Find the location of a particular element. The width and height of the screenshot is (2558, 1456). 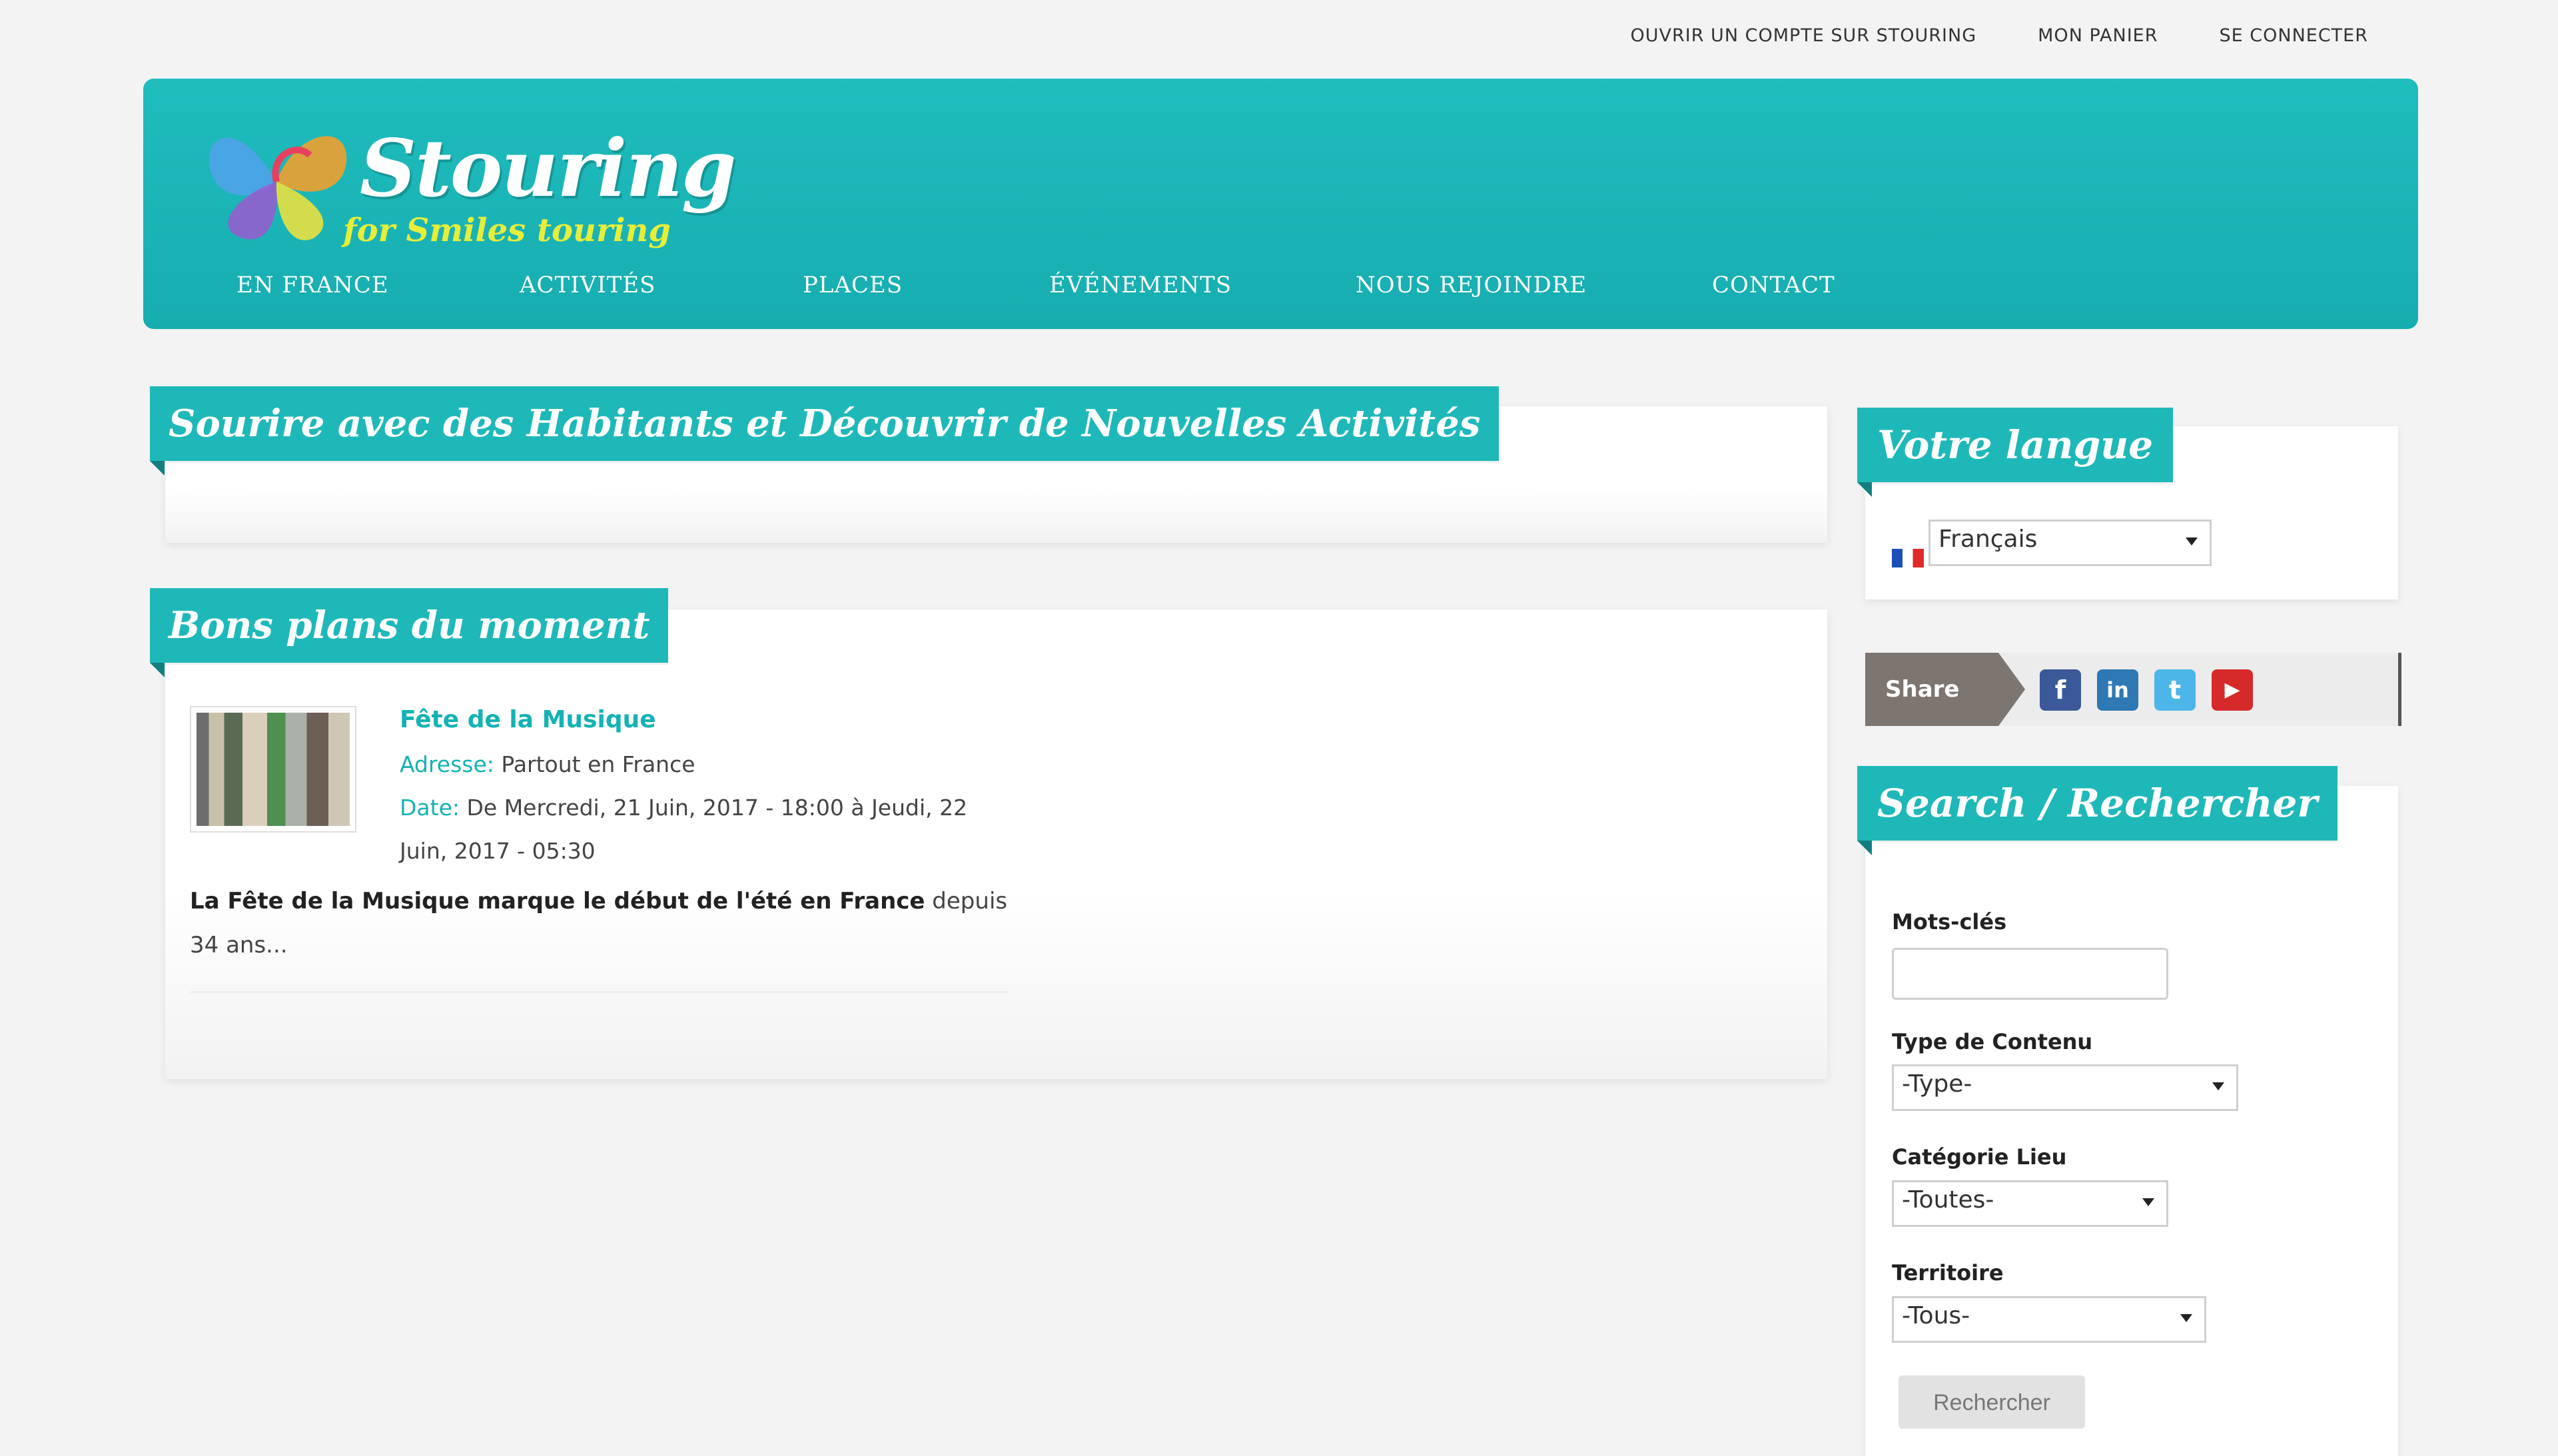

keywords-input is located at coordinates (2030, 974).